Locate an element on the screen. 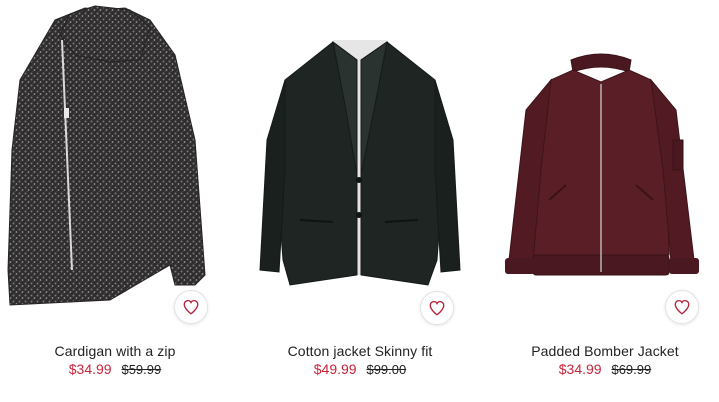 The width and height of the screenshot is (719, 402). original-price: $59.99 is located at coordinates (141, 369).